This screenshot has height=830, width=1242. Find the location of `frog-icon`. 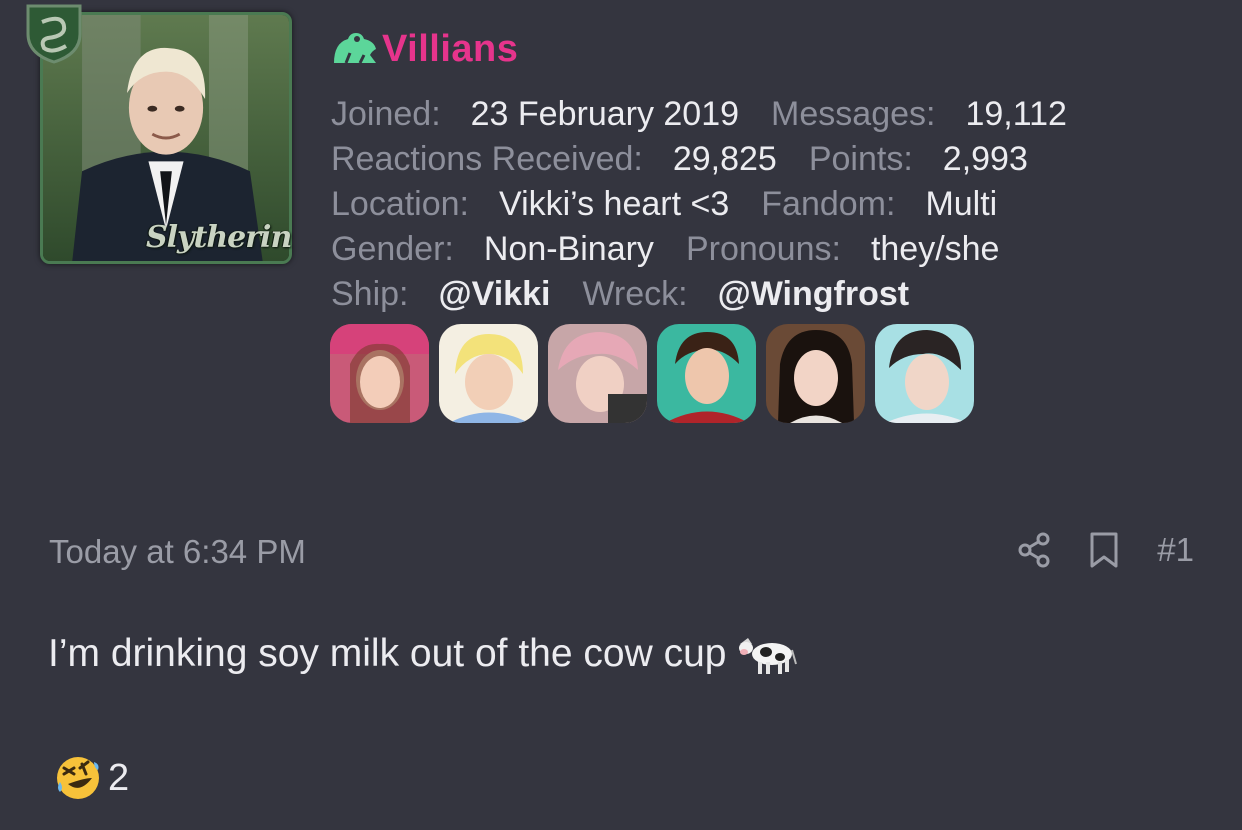

frog-icon is located at coordinates (355, 48).